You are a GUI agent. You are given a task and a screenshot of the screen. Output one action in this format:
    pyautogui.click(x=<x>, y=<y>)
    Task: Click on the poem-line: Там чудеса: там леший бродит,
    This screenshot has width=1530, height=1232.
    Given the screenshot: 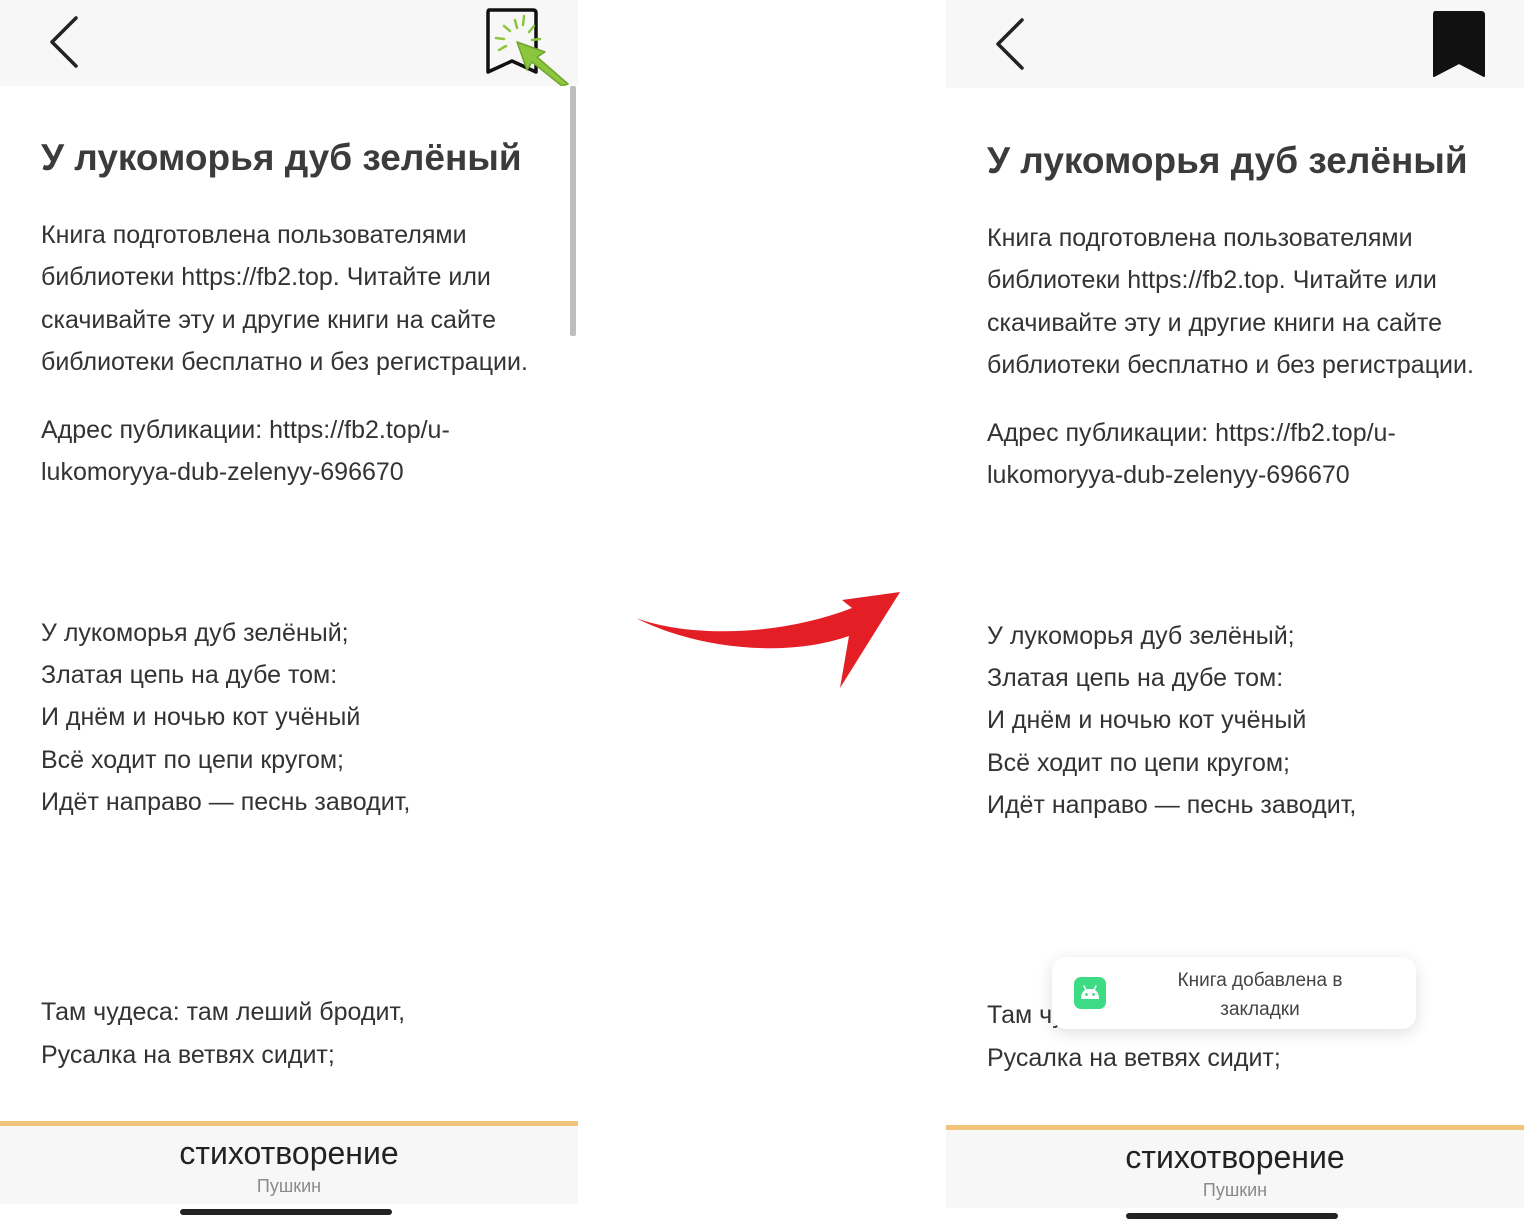 What is the action you would take?
    pyautogui.click(x=223, y=1012)
    